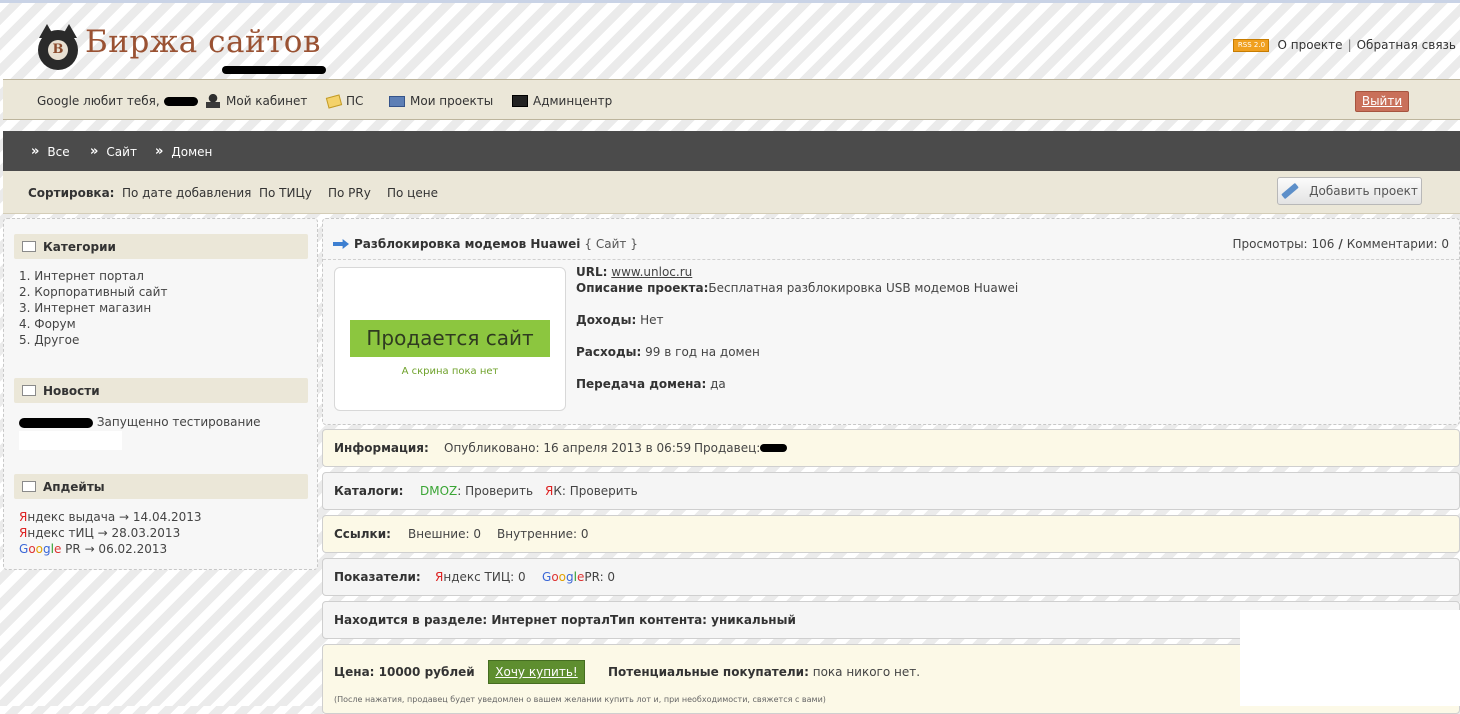  Describe the element at coordinates (1309, 45) in the screenshot. I see `about-link: О проекте` at that location.